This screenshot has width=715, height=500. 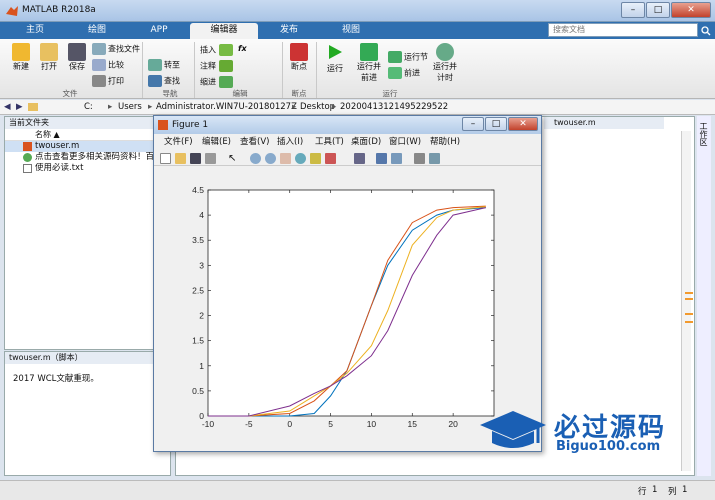 I want to click on group-file-label: 文件, so click(x=70, y=93).